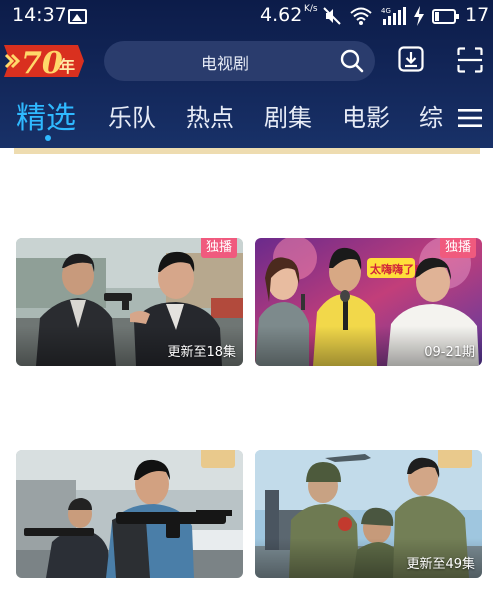 The width and height of the screenshot is (493, 606). Describe the element at coordinates (445, 16) in the screenshot. I see `battery-icon` at that location.